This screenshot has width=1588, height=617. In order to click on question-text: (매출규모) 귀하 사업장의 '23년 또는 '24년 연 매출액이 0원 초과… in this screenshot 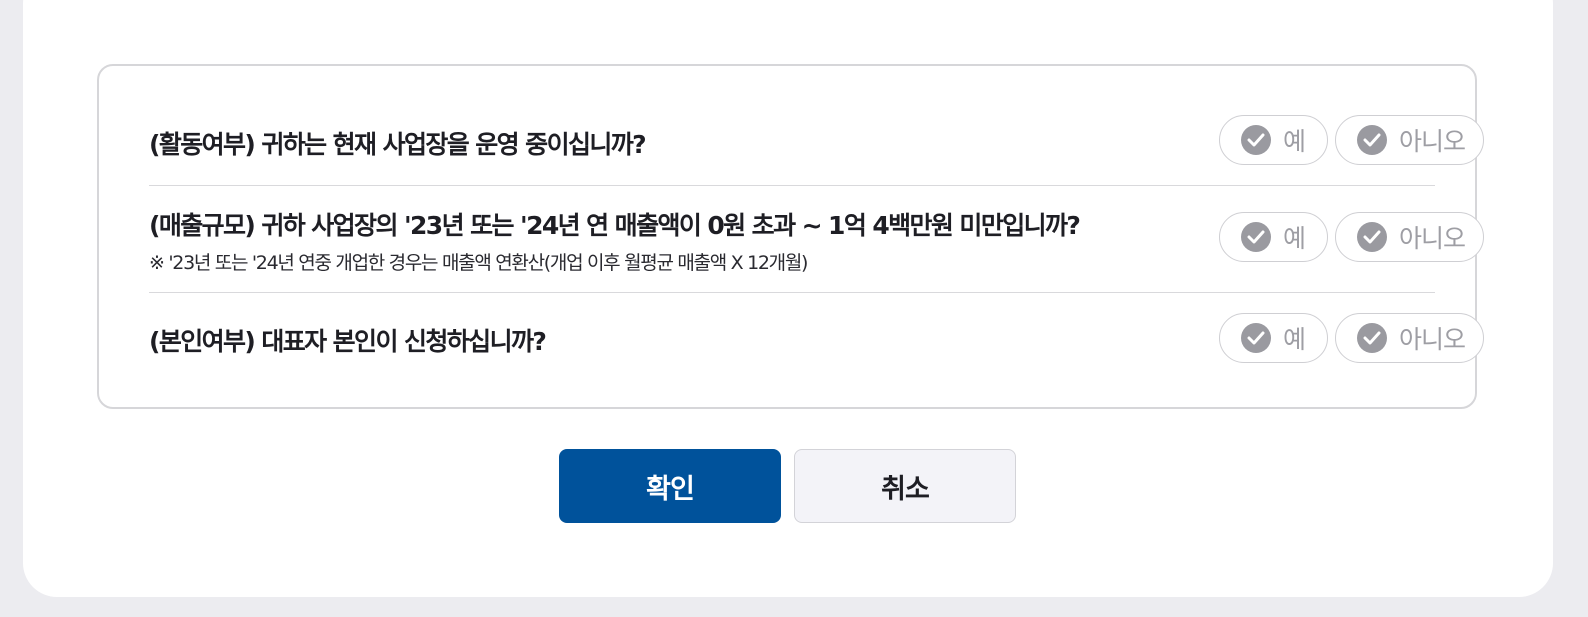, I will do `click(615, 225)`.